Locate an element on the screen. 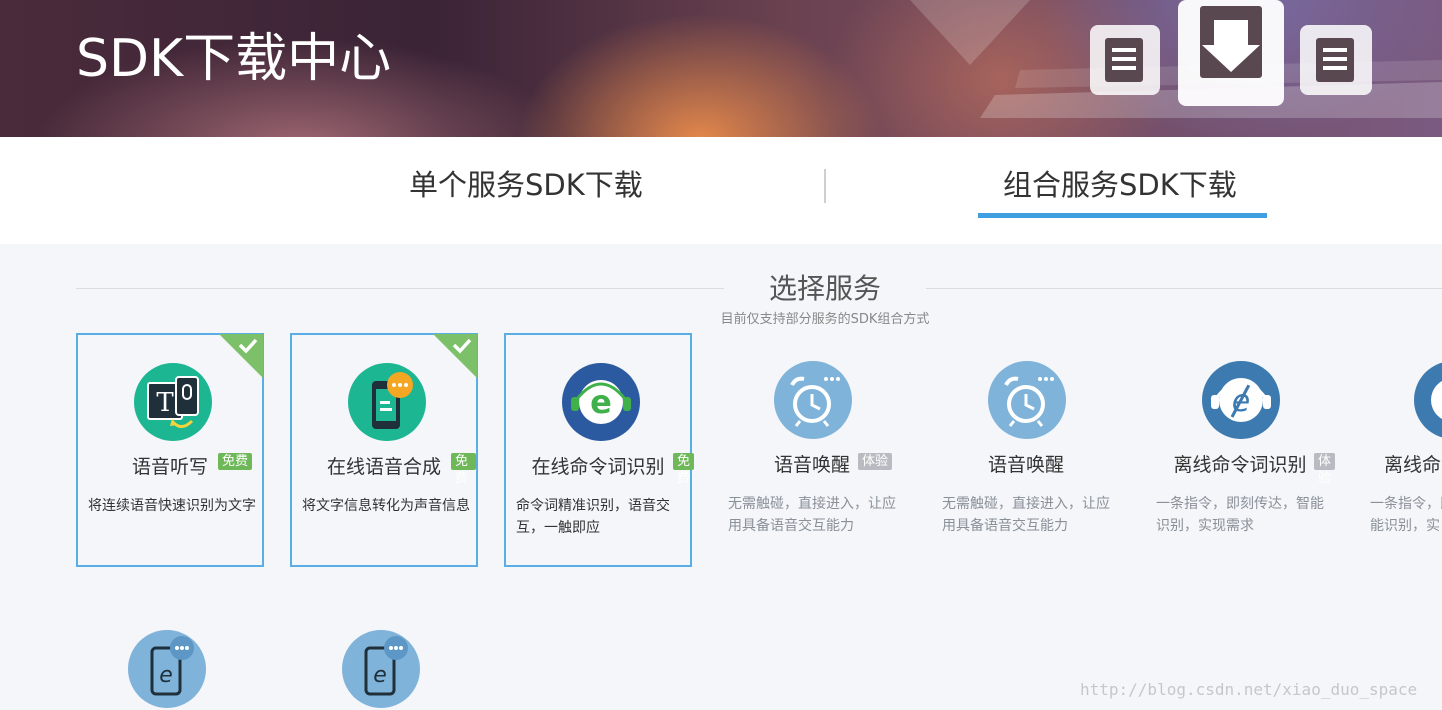 Image resolution: width=1442 pixels, height=710 pixels. tab-divider is located at coordinates (825, 186).